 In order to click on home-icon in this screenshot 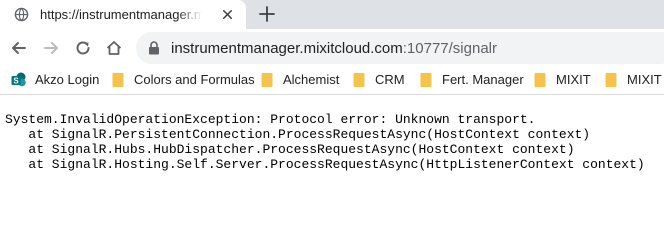, I will do `click(114, 48)`.